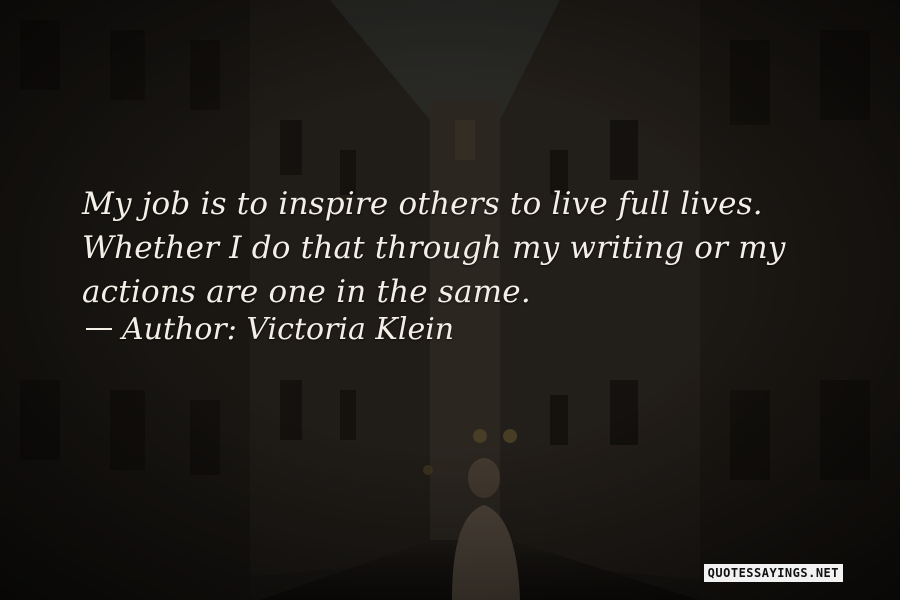  Describe the element at coordinates (773, 573) in the screenshot. I see `site-watermark: QUOTESSAYINGS.NET` at that location.